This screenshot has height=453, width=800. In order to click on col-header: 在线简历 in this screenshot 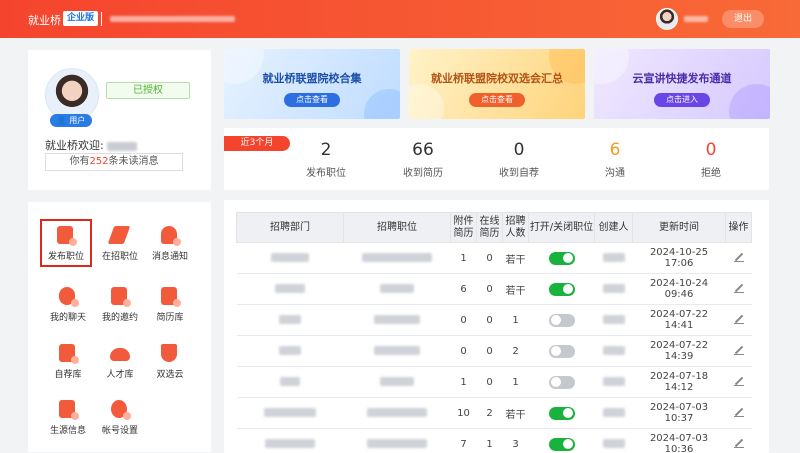, I will do `click(489, 227)`.